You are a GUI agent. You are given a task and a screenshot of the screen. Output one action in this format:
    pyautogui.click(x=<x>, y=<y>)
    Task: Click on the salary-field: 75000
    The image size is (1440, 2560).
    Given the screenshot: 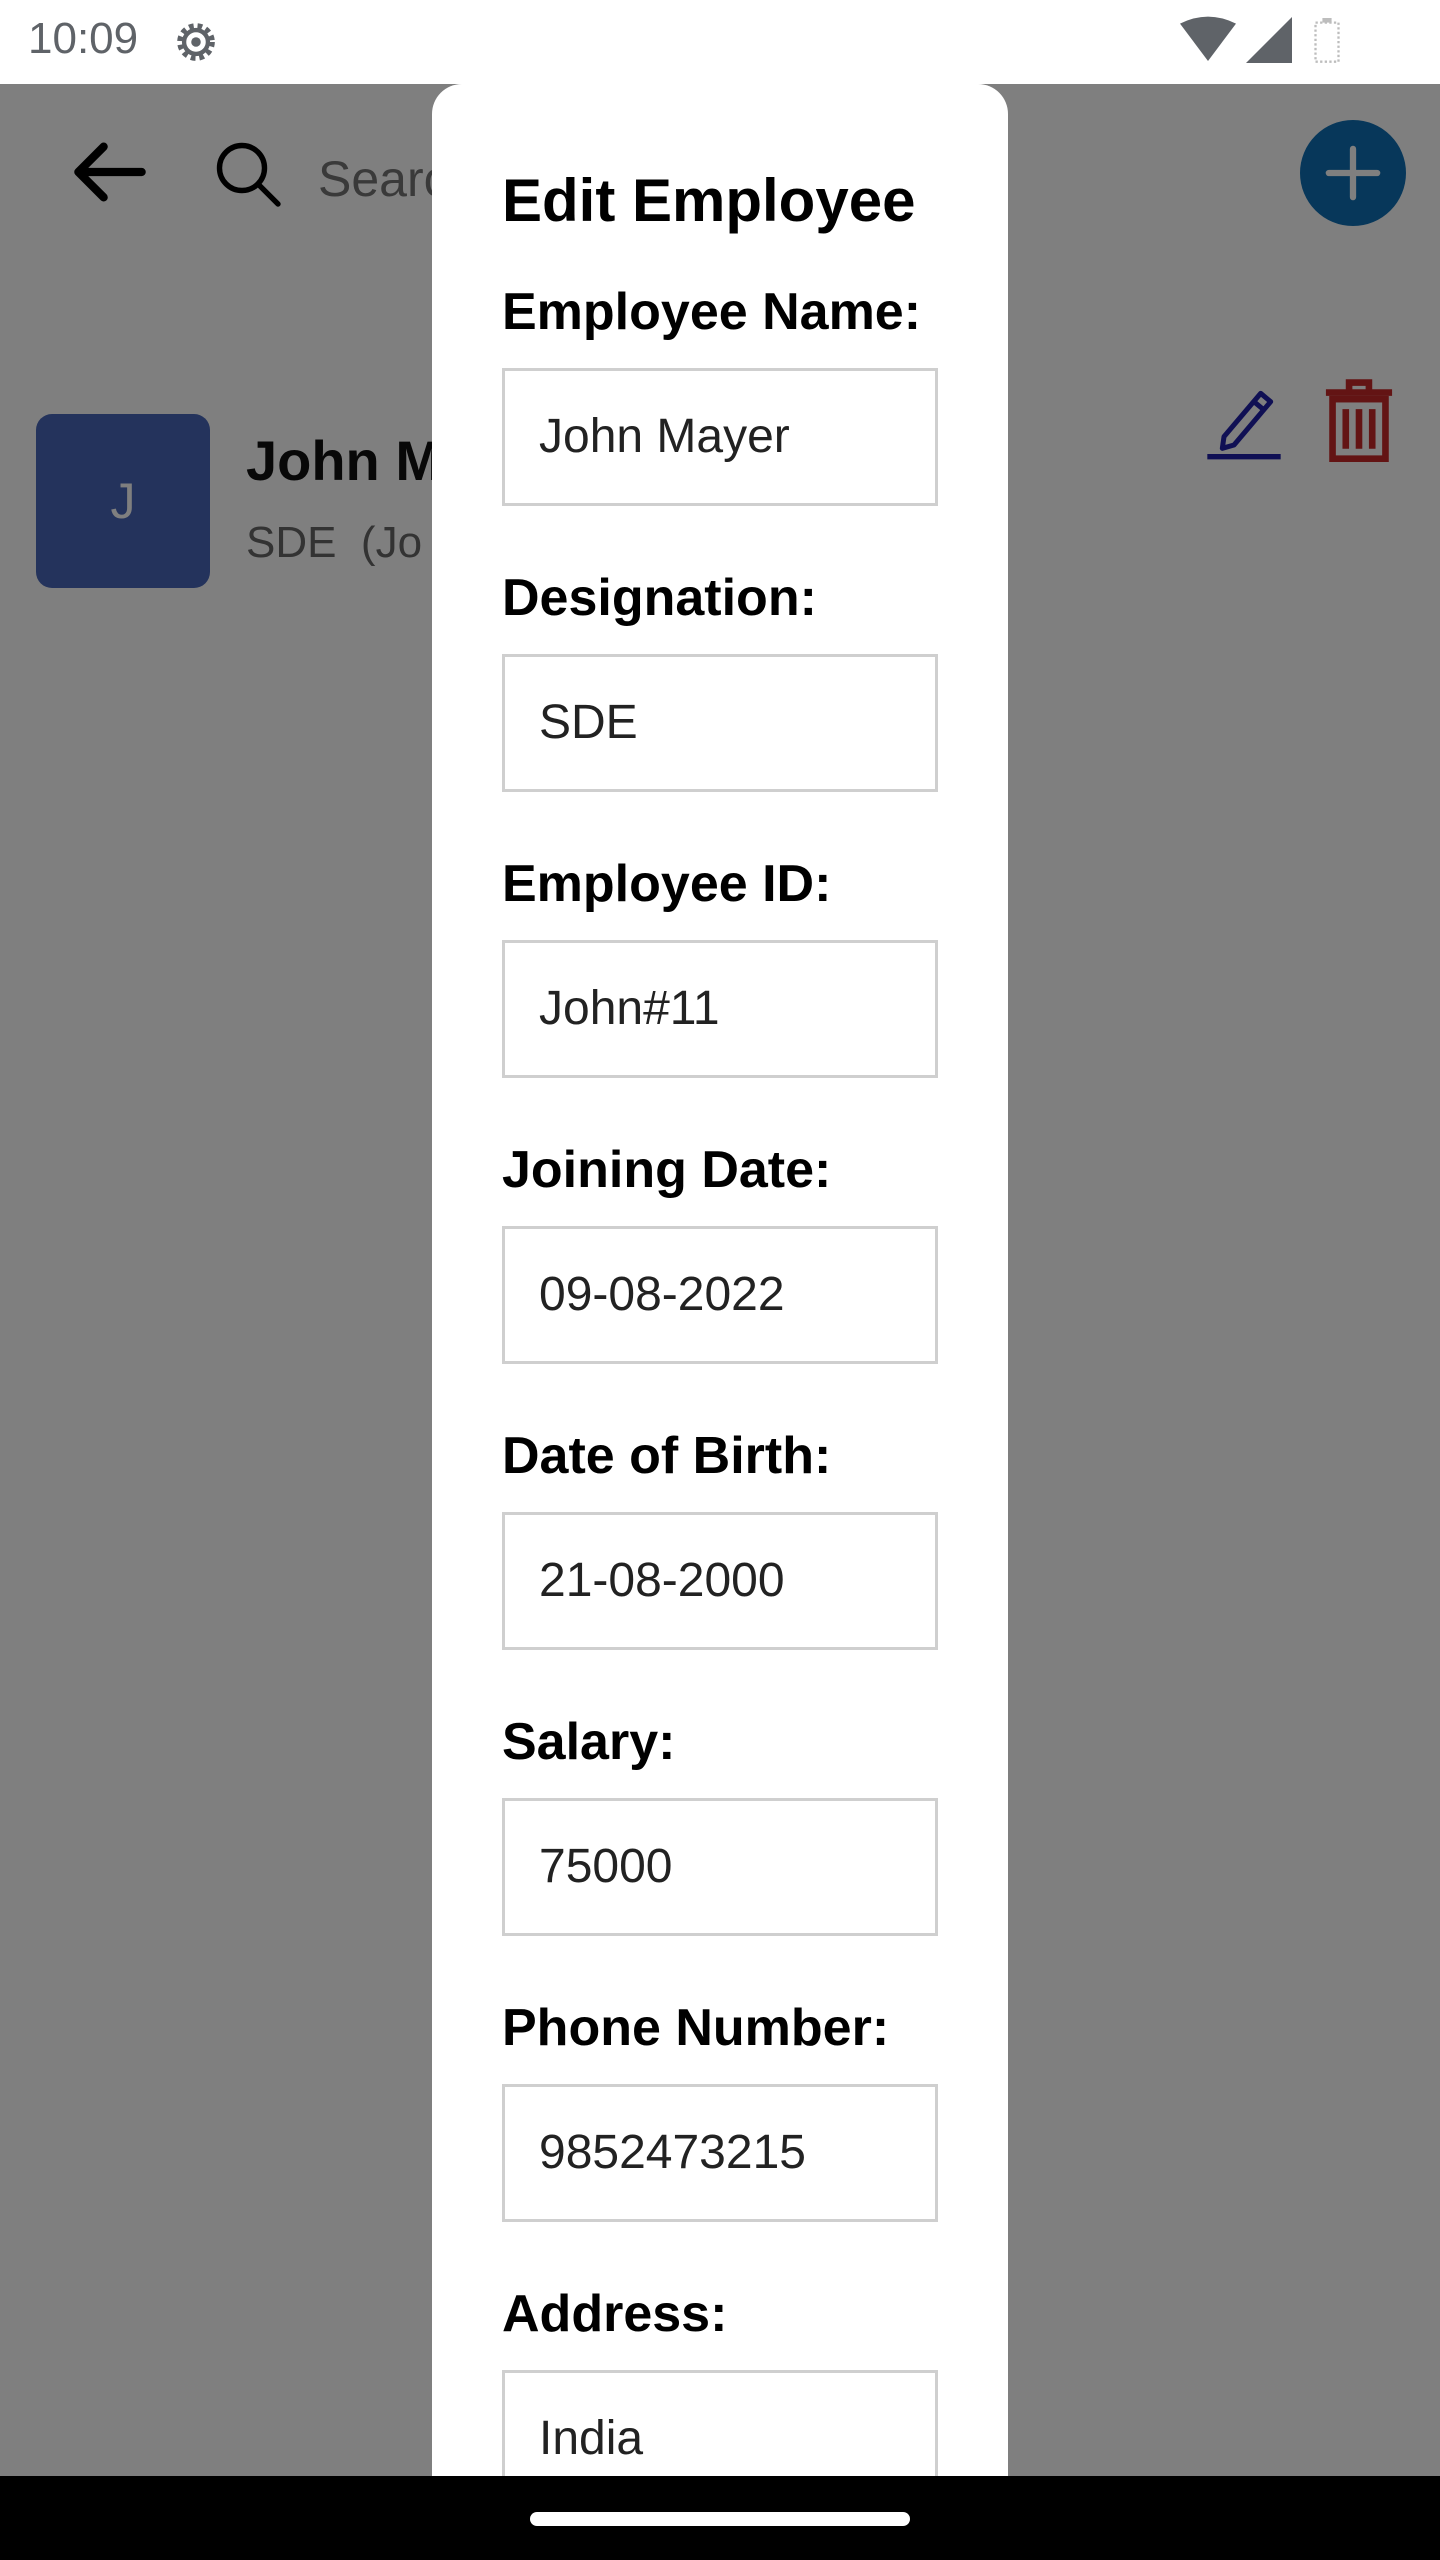 What is the action you would take?
    pyautogui.click(x=720, y=1867)
    